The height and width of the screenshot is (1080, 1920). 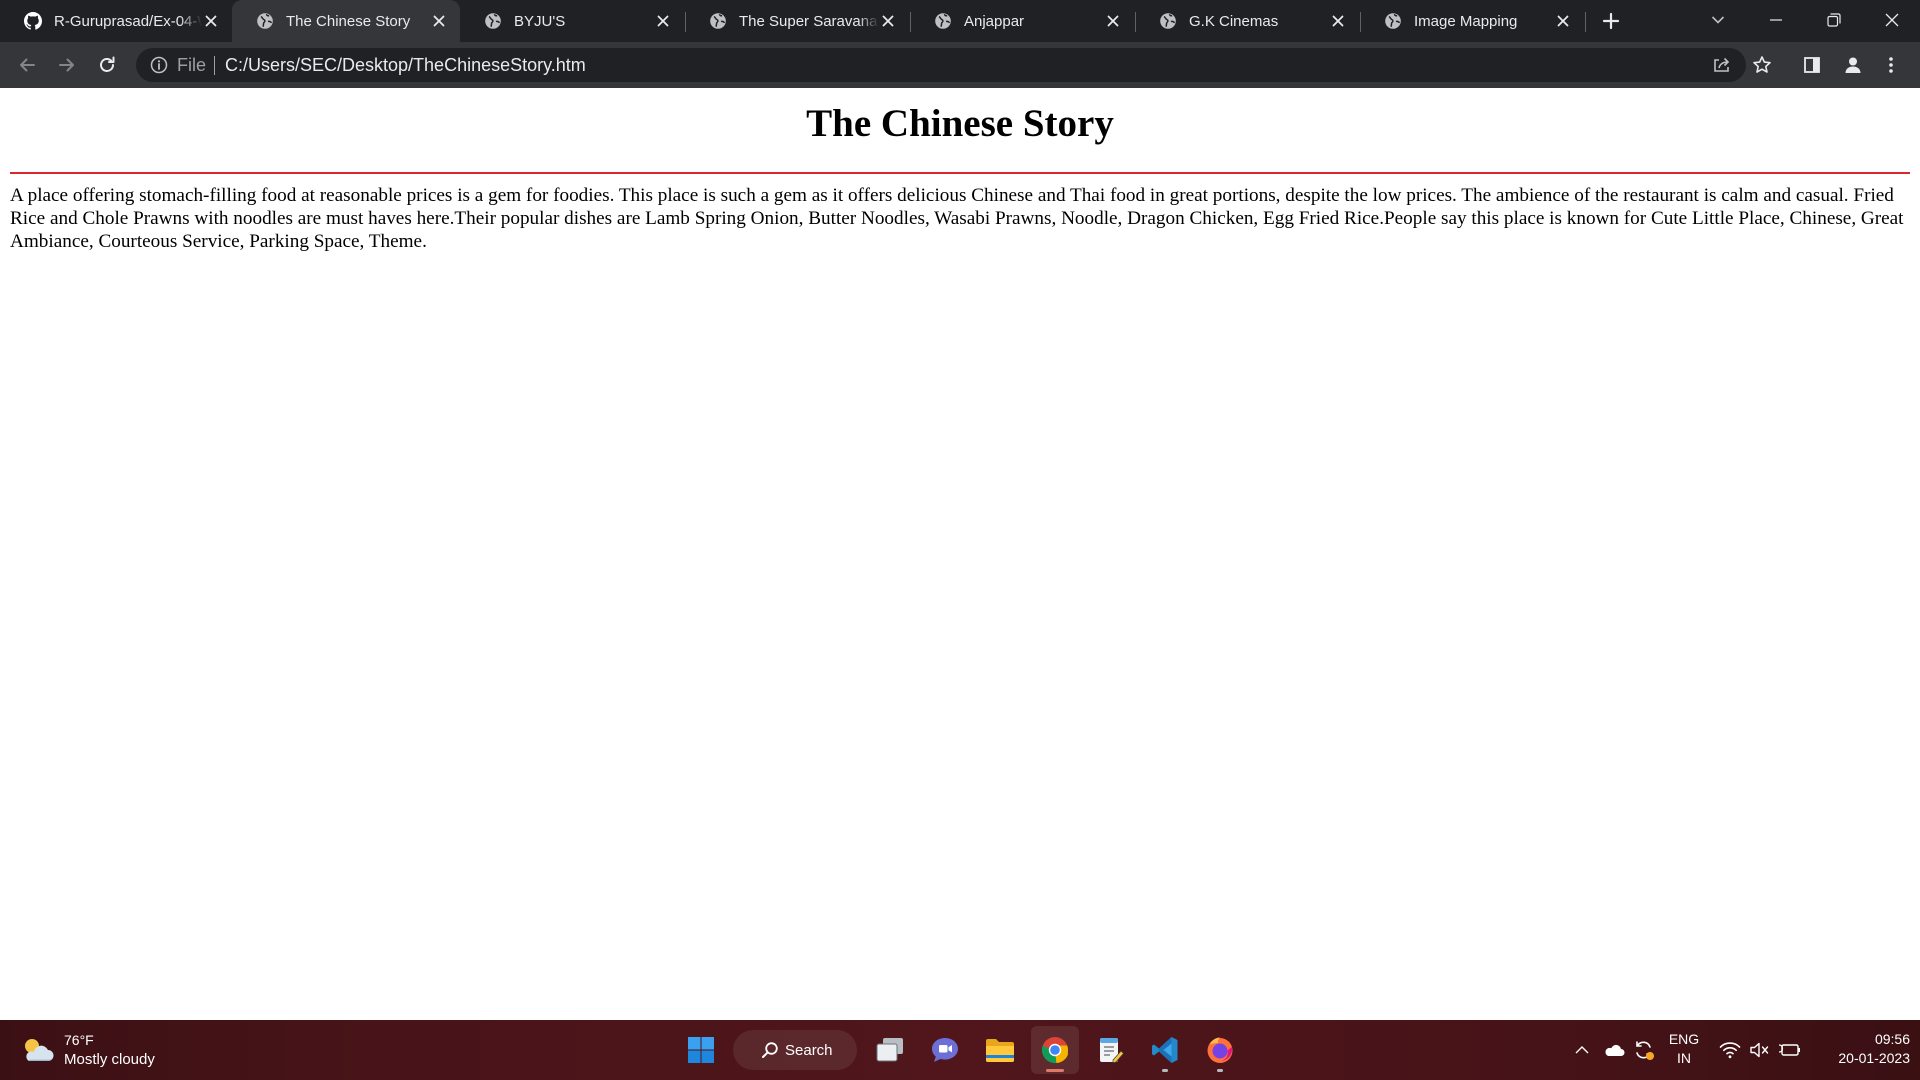 I want to click on vscode-icon, so click(x=1165, y=1050).